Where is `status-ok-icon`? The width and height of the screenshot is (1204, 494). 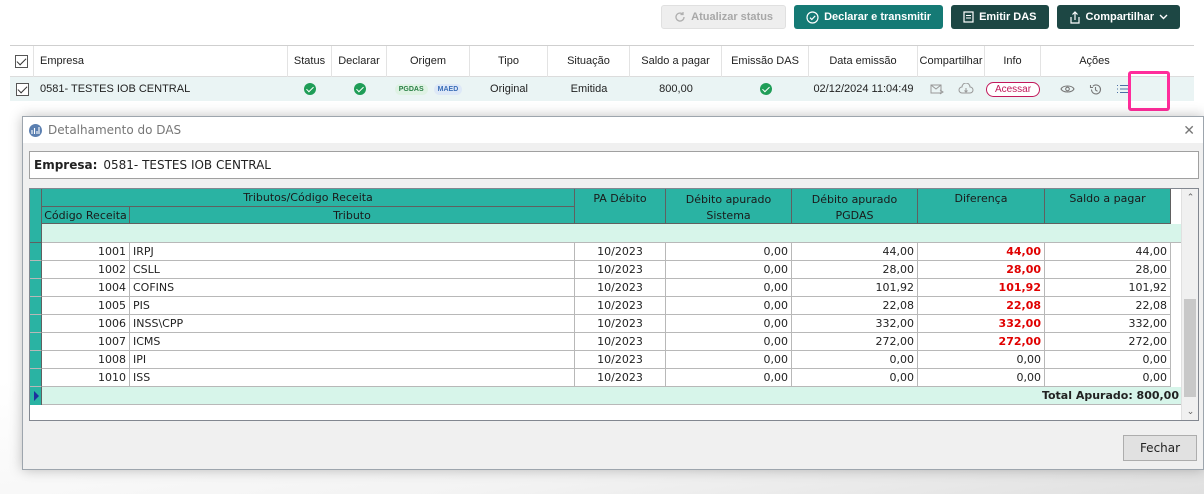 status-ok-icon is located at coordinates (310, 89).